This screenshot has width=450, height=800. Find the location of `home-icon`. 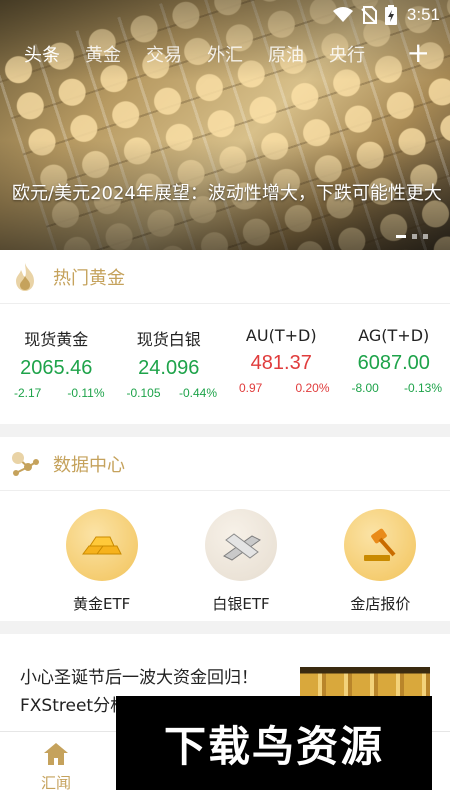

home-icon is located at coordinates (56, 754).